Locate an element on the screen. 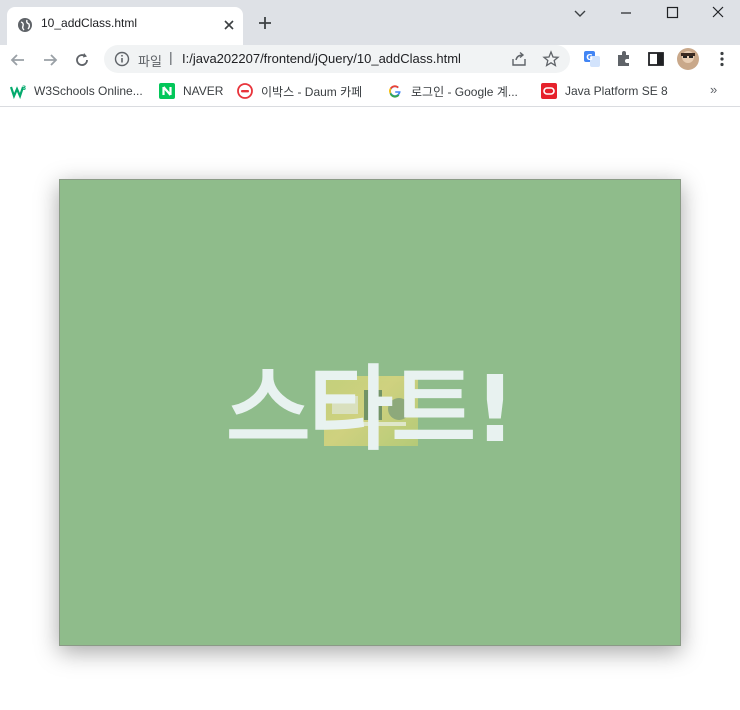  start-text: 스타트! is located at coordinates (371, 409).